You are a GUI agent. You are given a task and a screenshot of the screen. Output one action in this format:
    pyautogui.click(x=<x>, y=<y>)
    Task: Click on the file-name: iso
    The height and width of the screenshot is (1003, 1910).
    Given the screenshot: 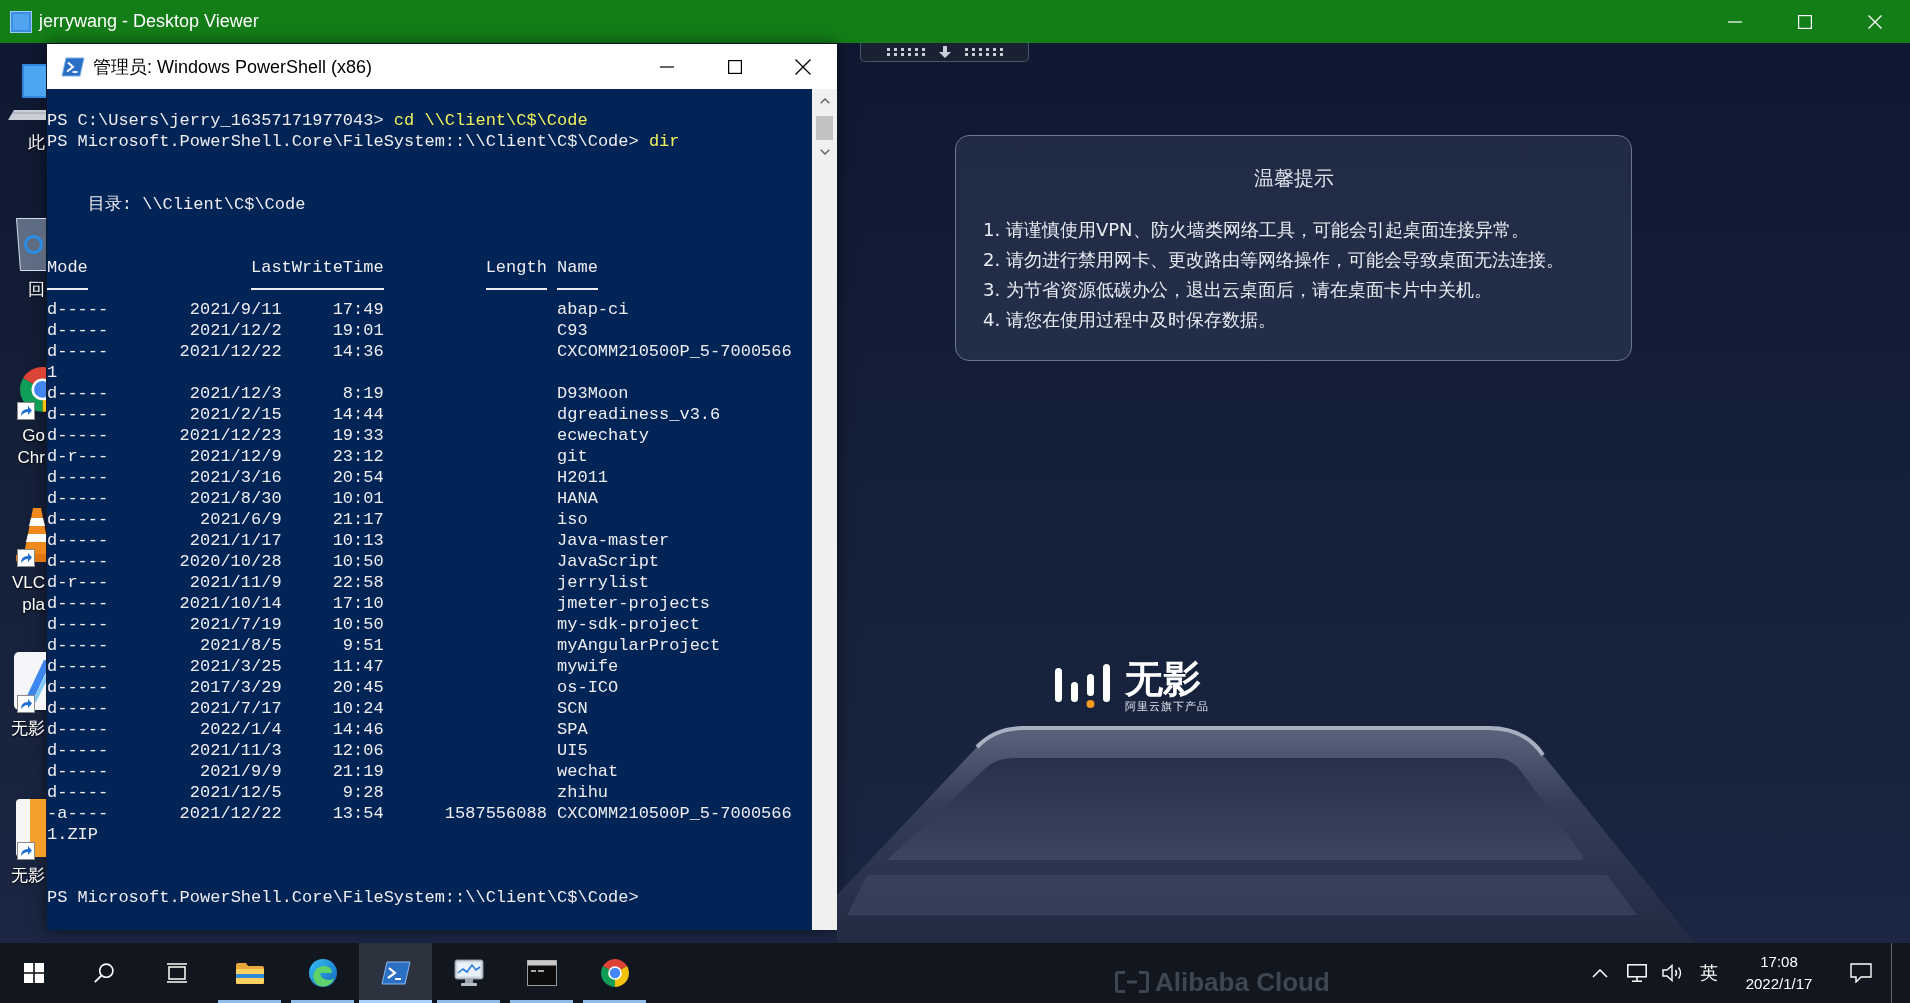 What is the action you would take?
    pyautogui.click(x=572, y=519)
    